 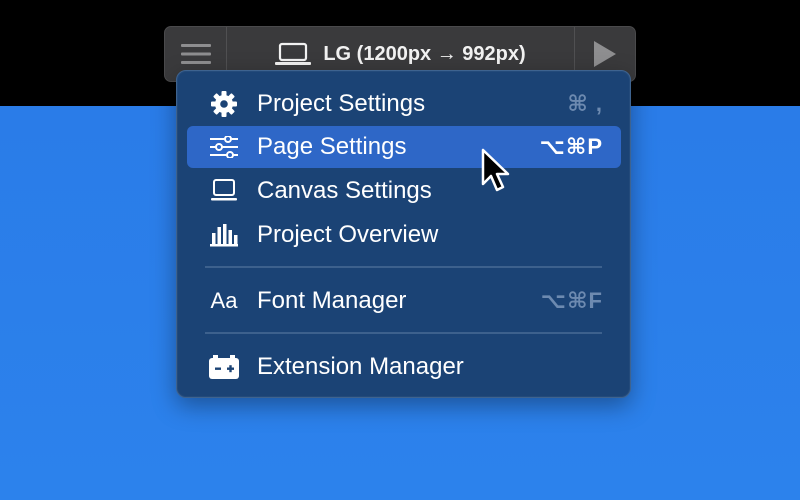 What do you see at coordinates (605, 54) in the screenshot?
I see `play-icon` at bounding box center [605, 54].